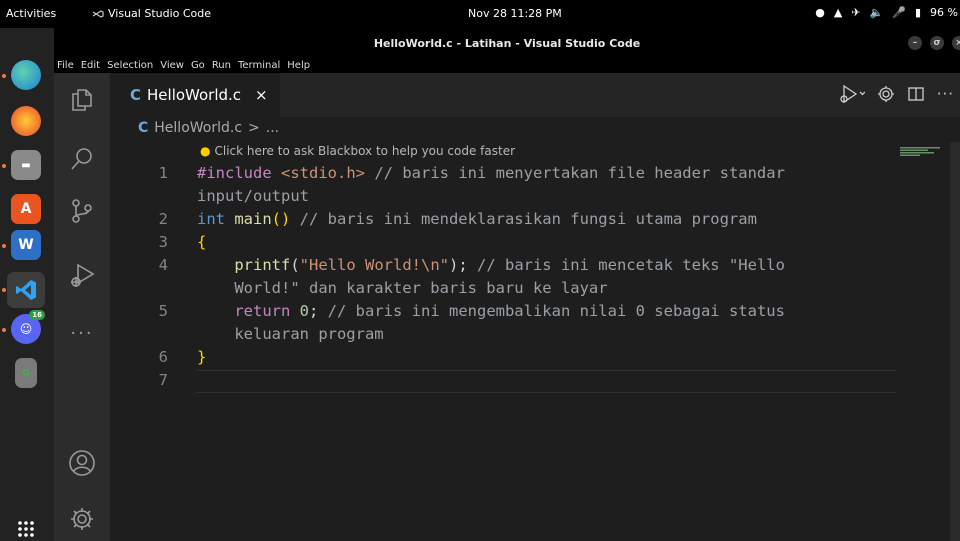  Describe the element at coordinates (82, 333) in the screenshot. I see `more-icon: ···` at that location.